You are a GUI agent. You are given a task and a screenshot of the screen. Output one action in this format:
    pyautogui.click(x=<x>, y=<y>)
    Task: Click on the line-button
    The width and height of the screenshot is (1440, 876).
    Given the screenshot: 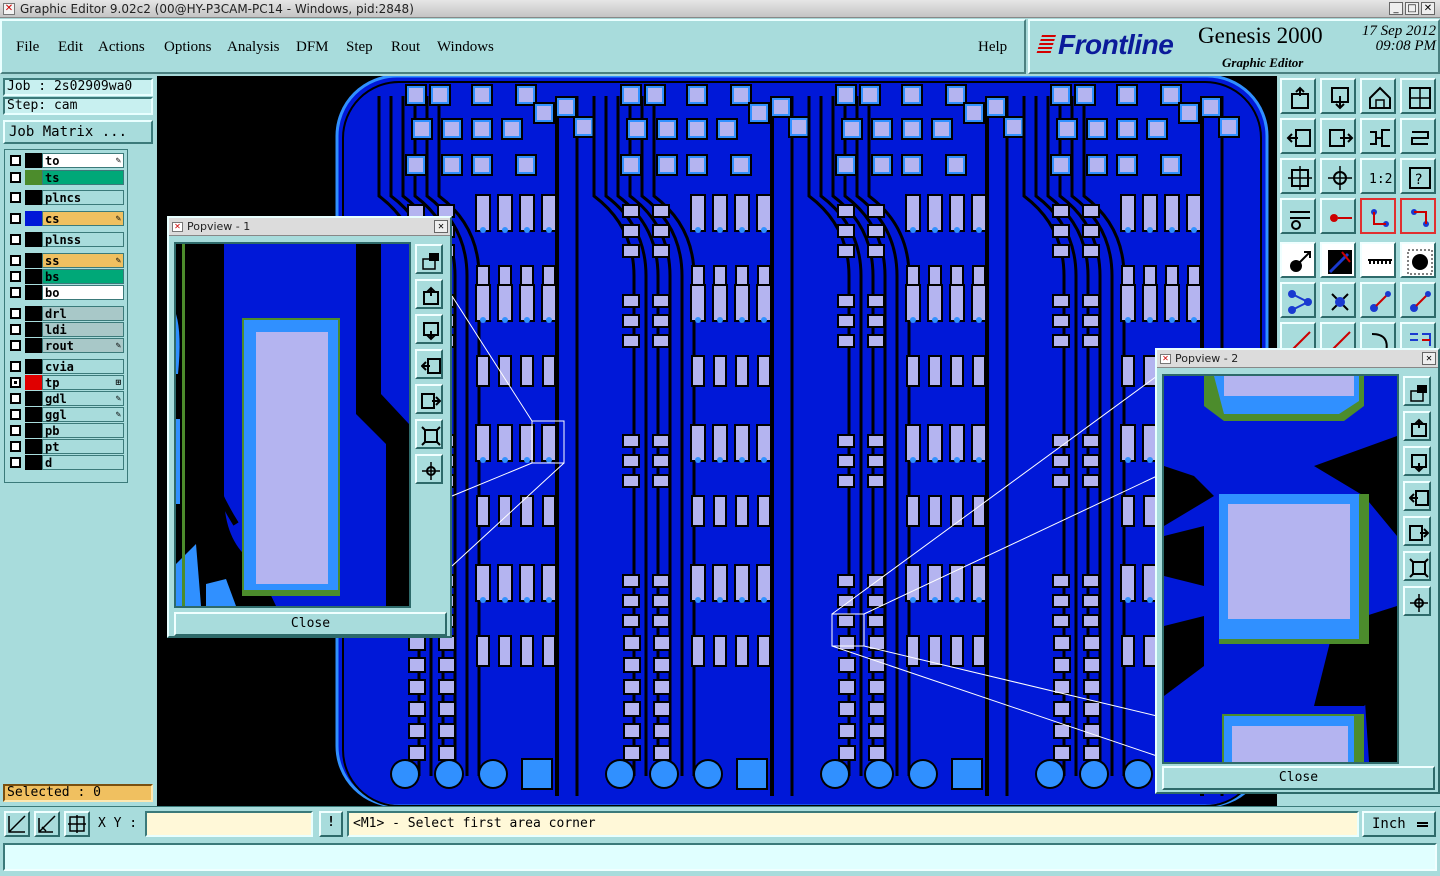 What is the action you would take?
    pyautogui.click(x=1378, y=300)
    